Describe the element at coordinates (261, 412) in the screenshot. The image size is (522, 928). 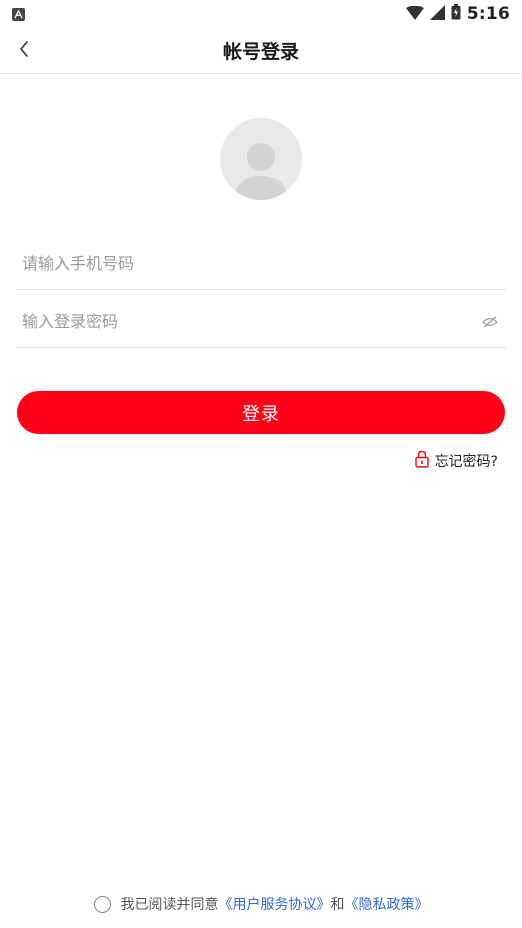
I see `login-button: 登录` at that location.